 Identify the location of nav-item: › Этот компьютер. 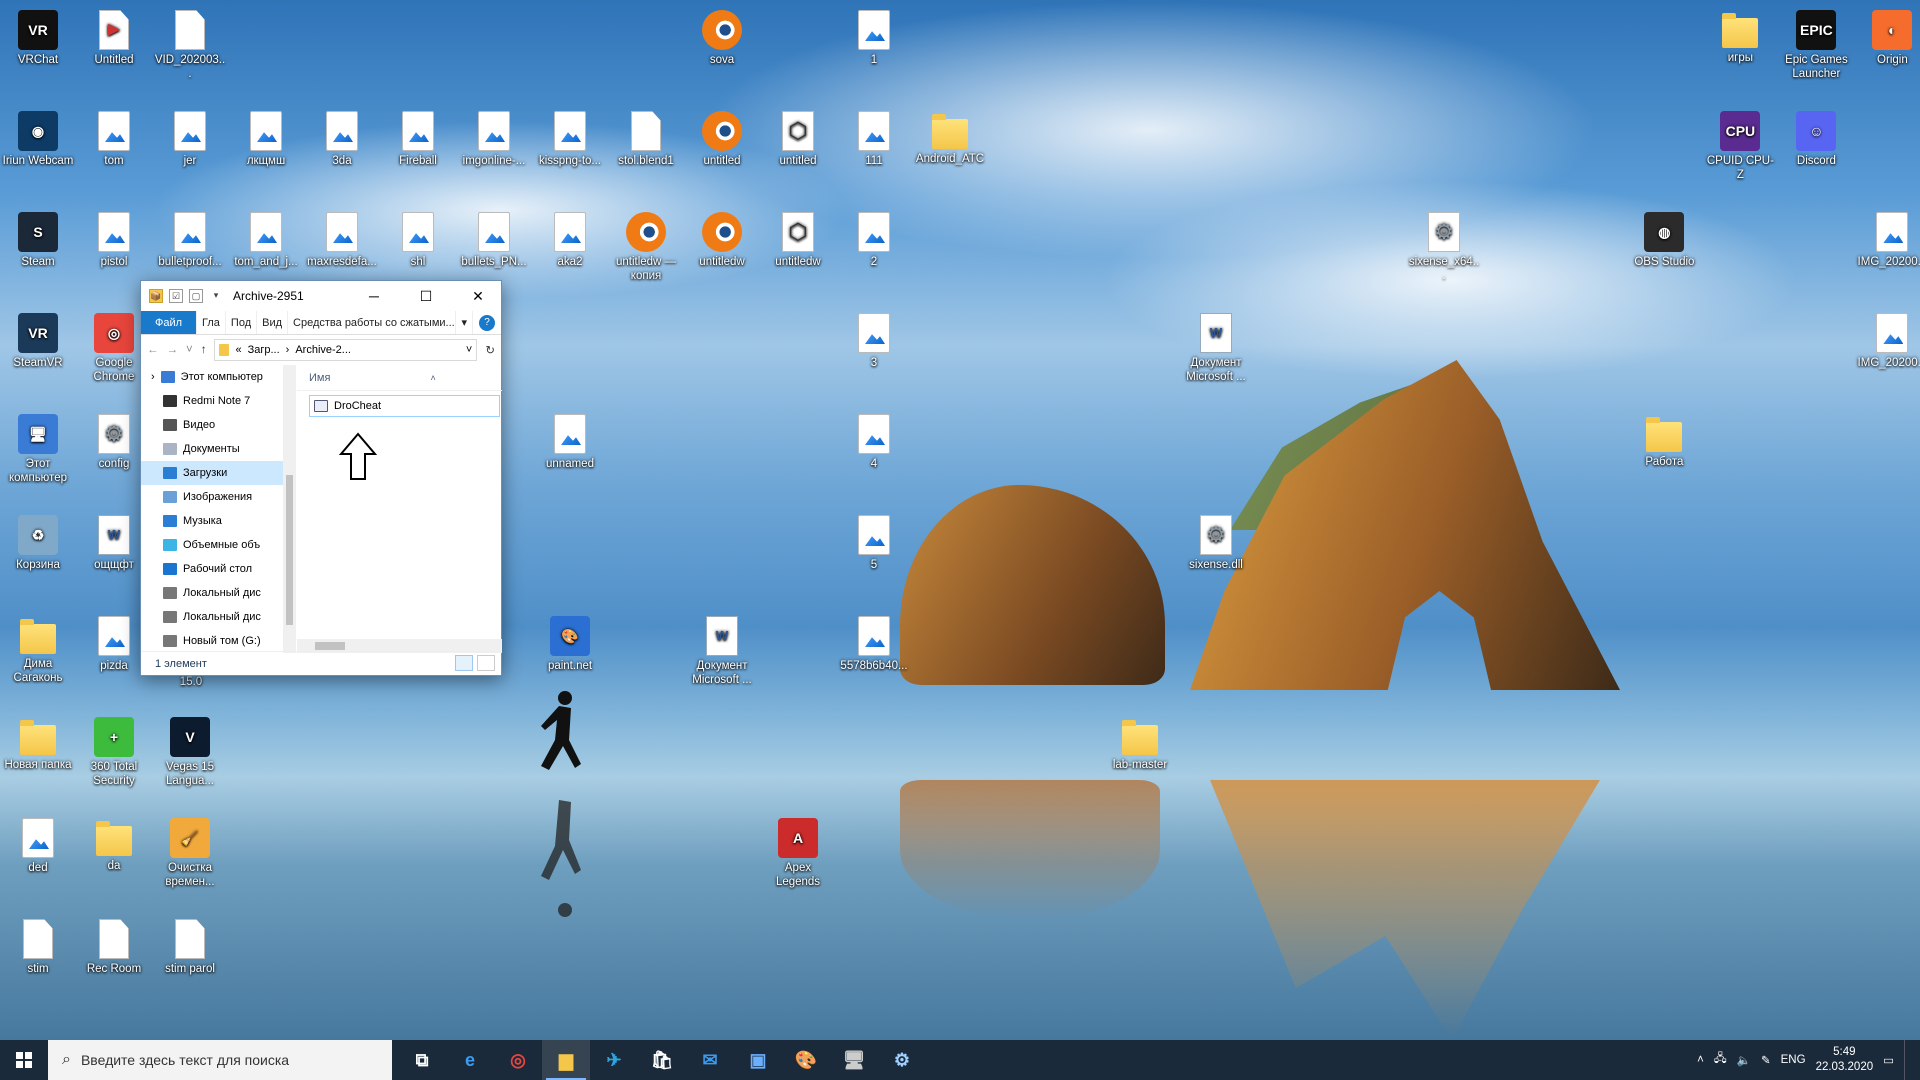
(218, 377).